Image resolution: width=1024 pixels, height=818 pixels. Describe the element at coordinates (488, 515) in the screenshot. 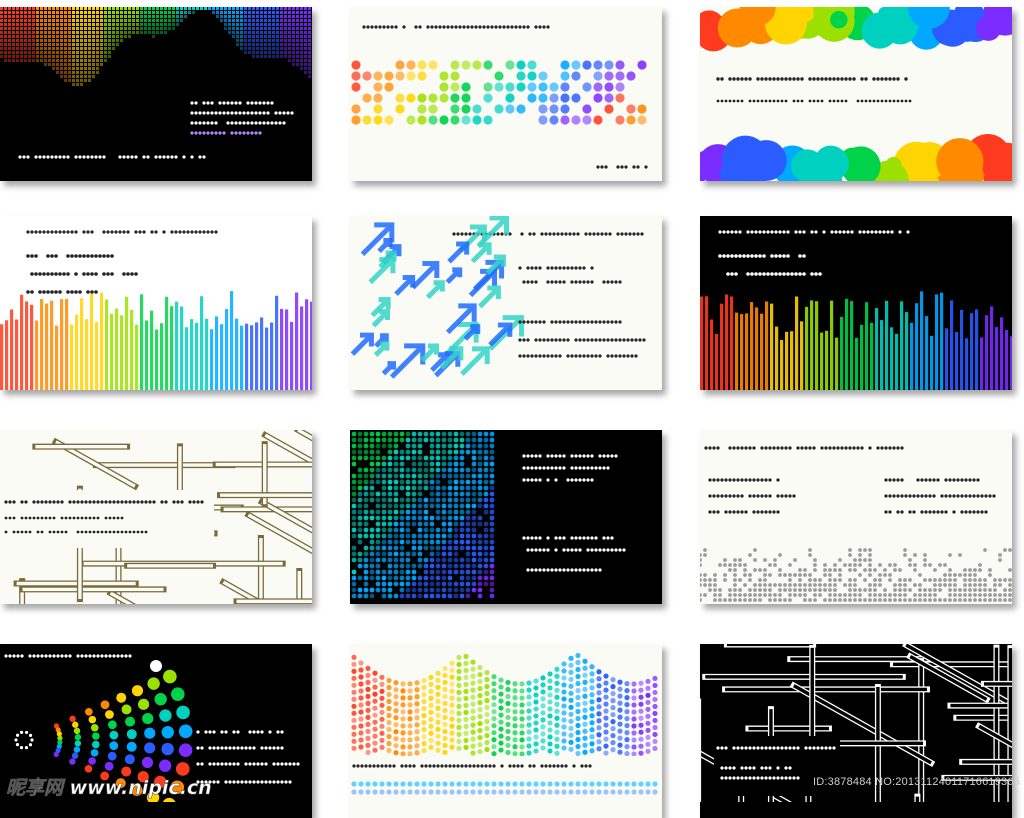

I see `card-8-art` at that location.